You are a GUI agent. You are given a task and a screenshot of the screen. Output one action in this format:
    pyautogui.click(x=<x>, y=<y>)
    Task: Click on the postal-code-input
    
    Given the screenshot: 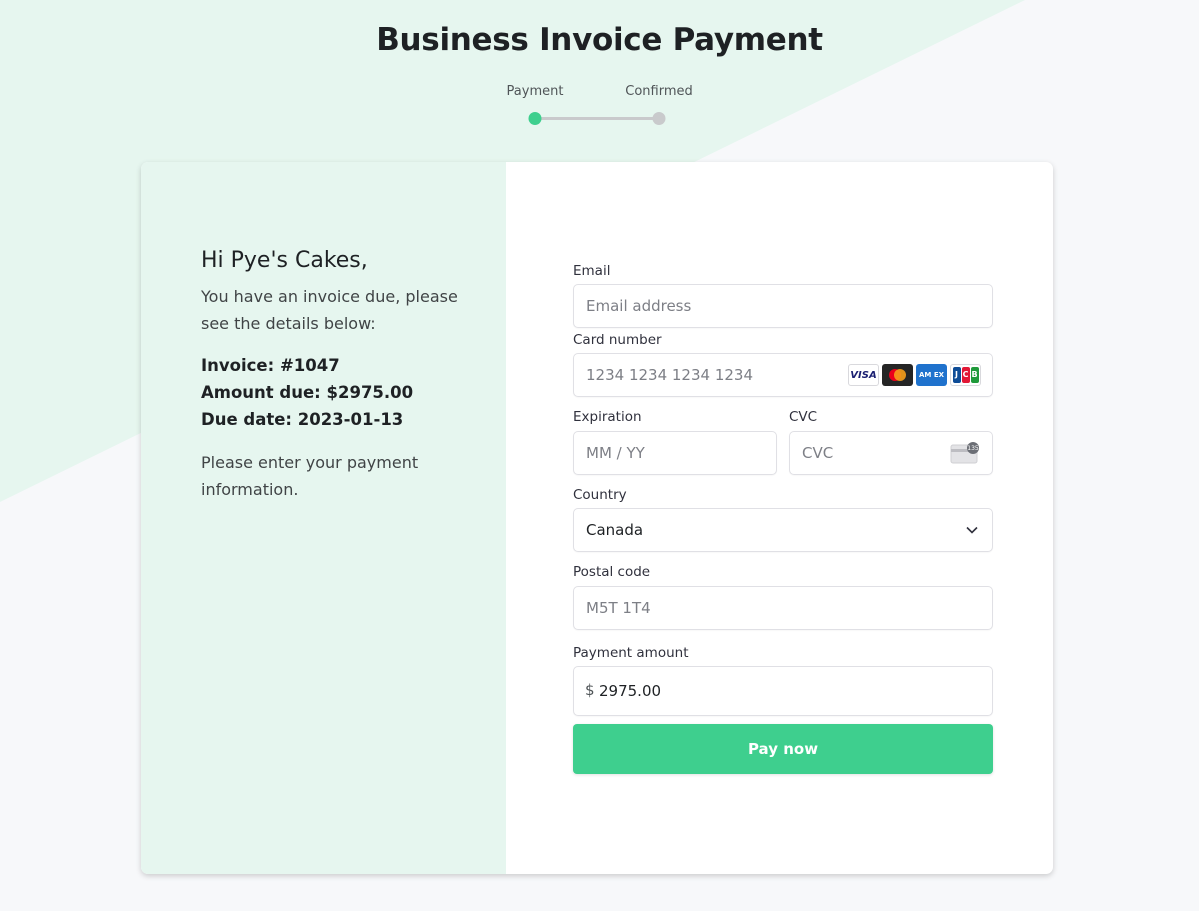 What is the action you would take?
    pyautogui.click(x=783, y=608)
    